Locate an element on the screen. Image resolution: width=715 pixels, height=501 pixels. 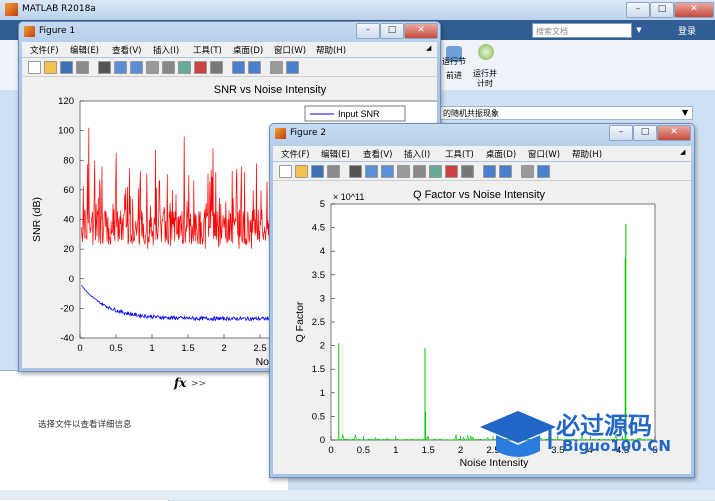
figure-2-maximize-button: □ is located at coordinates (645, 133).